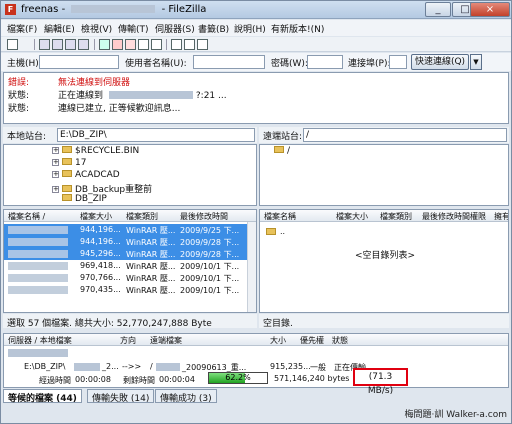 Image resolution: width=512 pixels, height=424 pixels. Describe the element at coordinates (40, 340) in the screenshot. I see `col-server-local: 伺服器 / 本地檔案` at that location.